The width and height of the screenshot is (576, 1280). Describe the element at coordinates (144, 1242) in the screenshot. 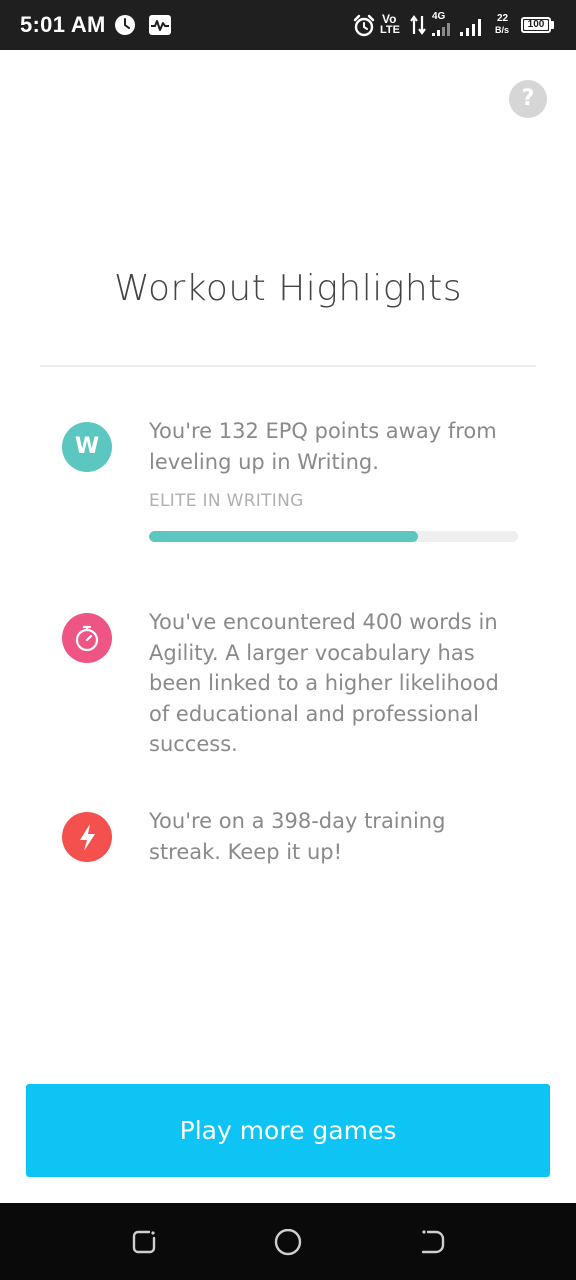

I see `recent-apps-icon` at that location.